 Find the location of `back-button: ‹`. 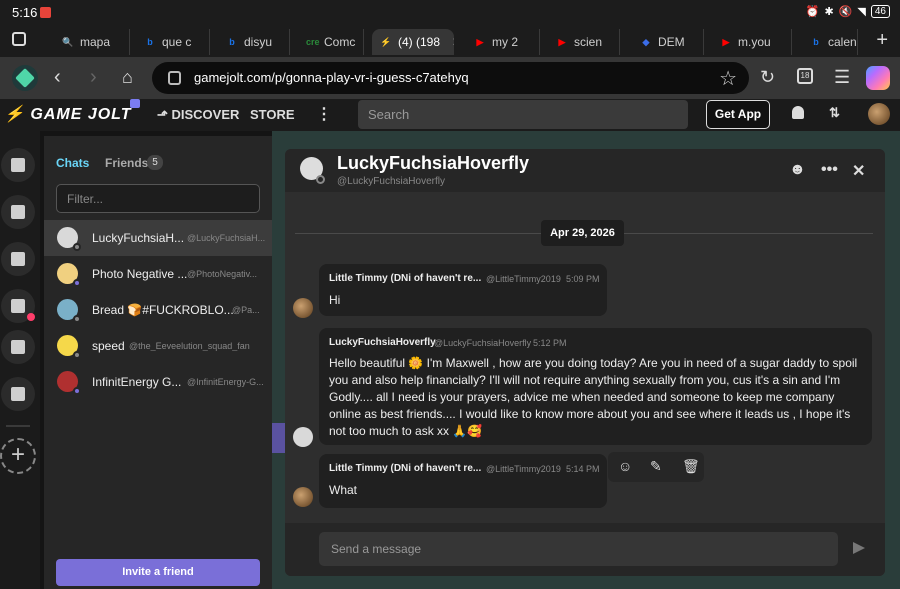

back-button: ‹ is located at coordinates (57, 77).